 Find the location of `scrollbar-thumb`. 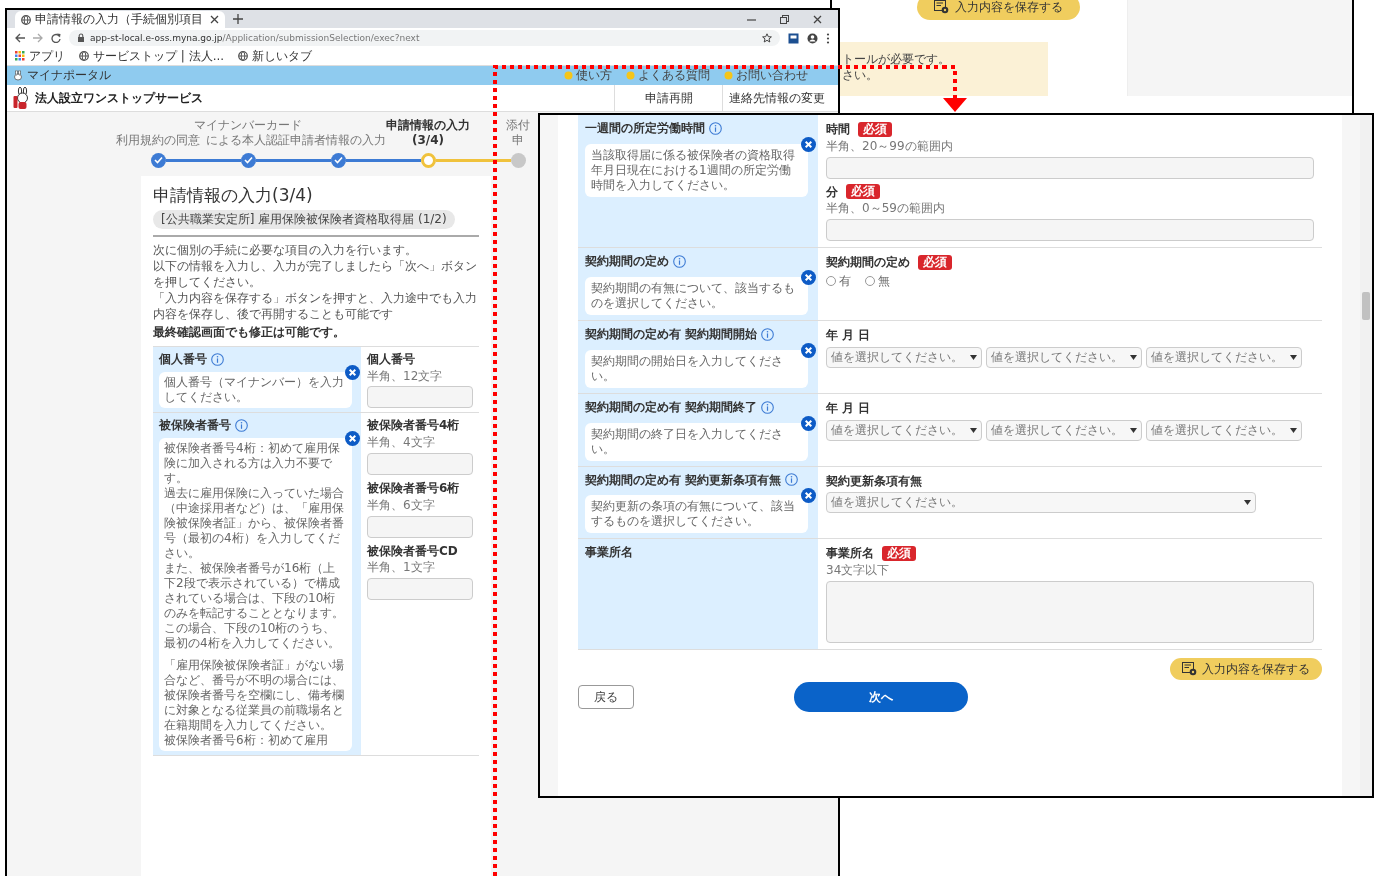

scrollbar-thumb is located at coordinates (1366, 306).